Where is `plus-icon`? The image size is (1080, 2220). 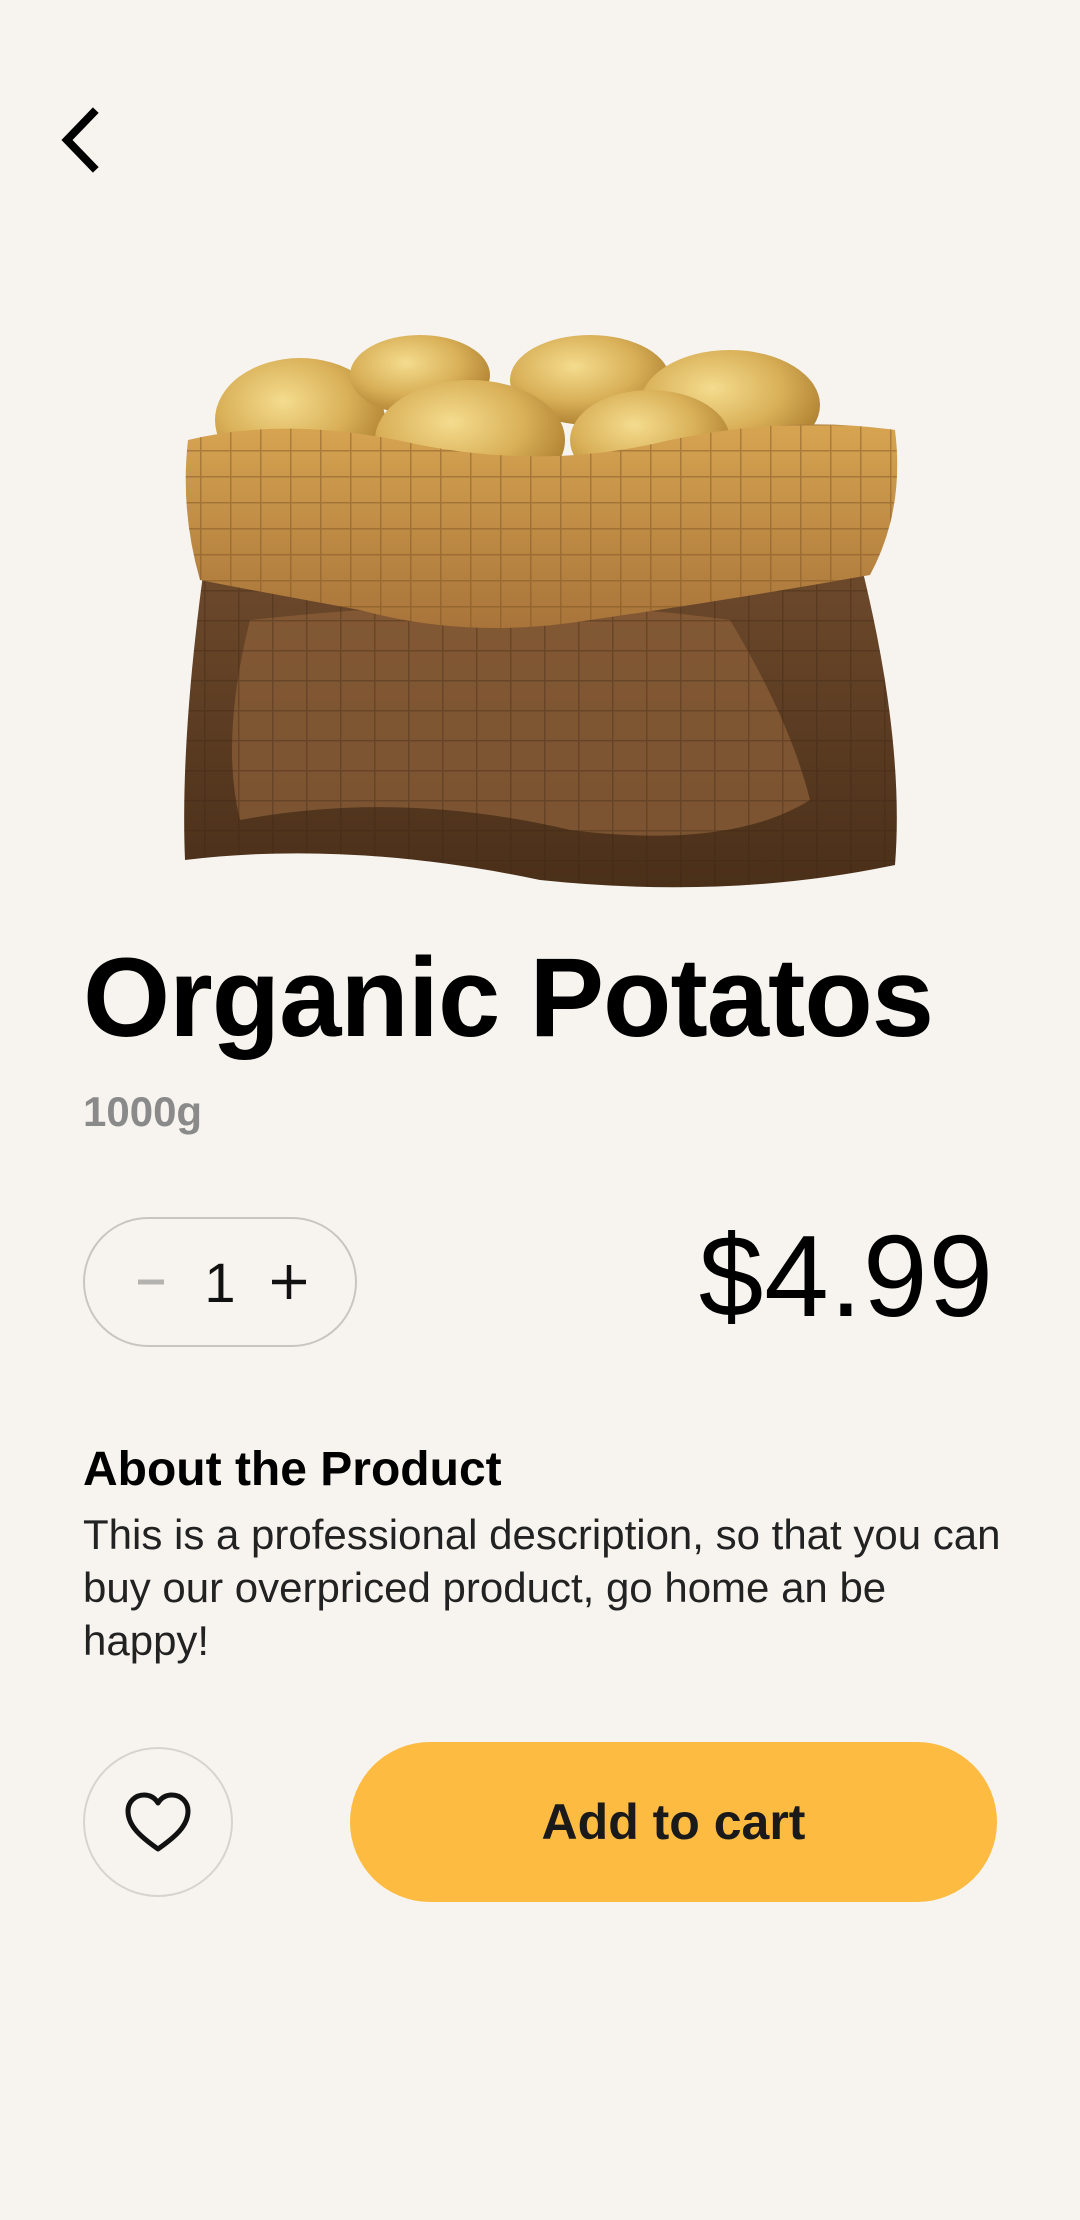 plus-icon is located at coordinates (289, 1282).